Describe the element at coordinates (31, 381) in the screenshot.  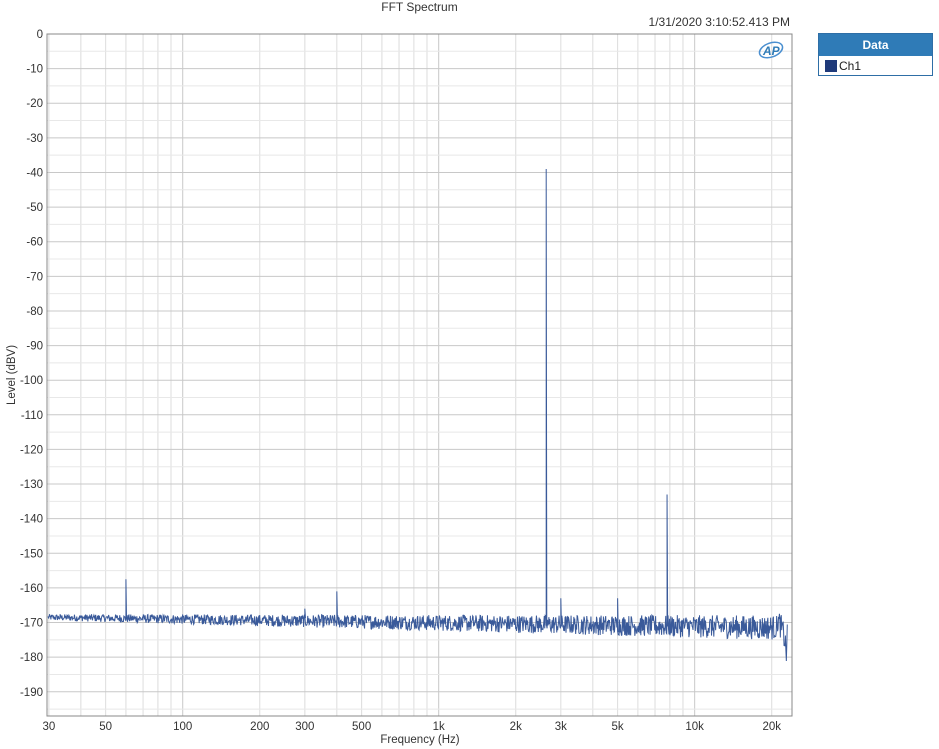
I see `y-tick-label: -100` at that location.